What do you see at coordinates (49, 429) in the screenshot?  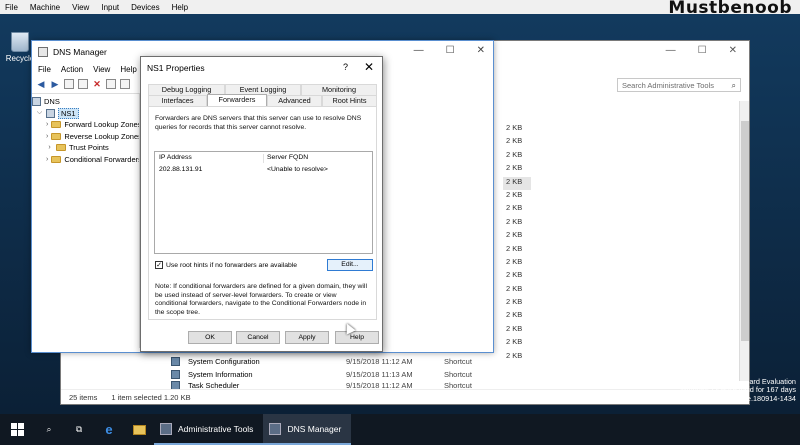 I see `search-taskbar-icon: ⌕` at bounding box center [49, 429].